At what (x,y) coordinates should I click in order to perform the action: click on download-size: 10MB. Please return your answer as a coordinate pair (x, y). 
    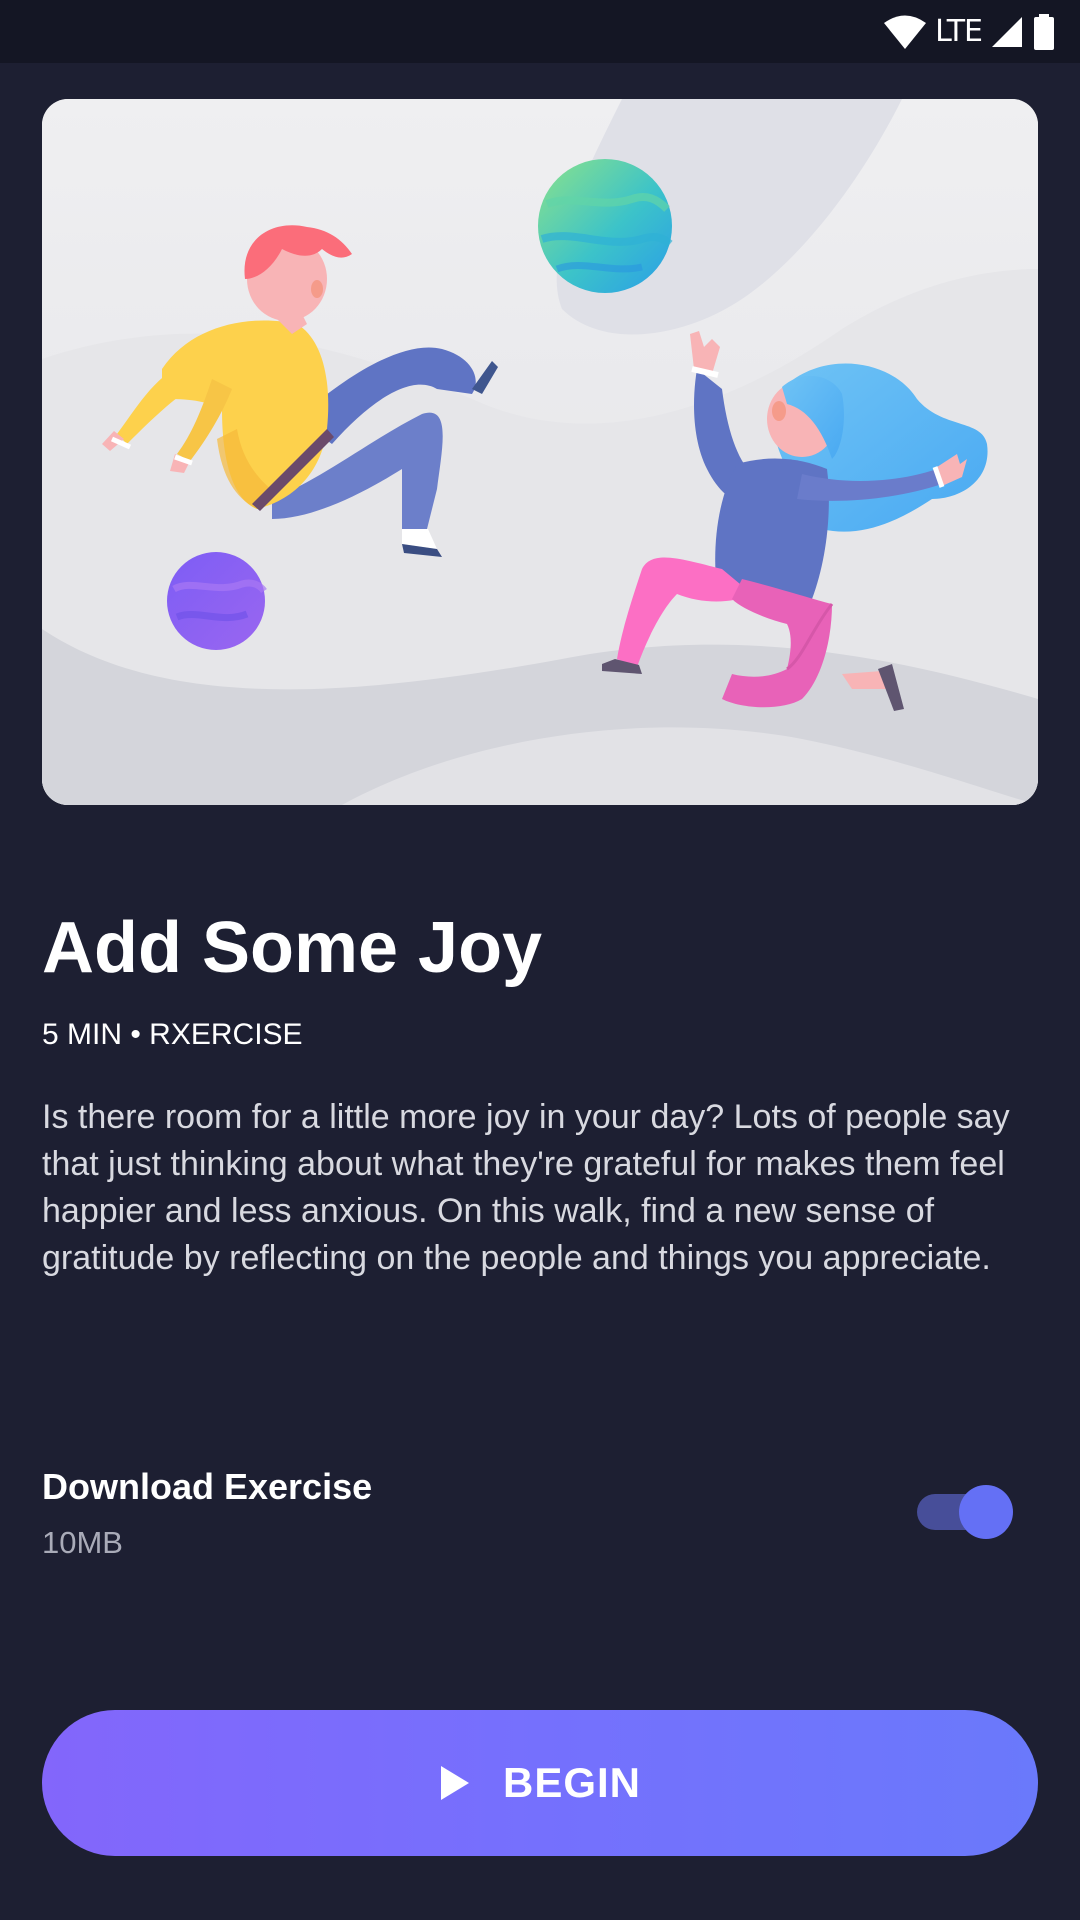
    Looking at the image, I should click on (82, 1542).